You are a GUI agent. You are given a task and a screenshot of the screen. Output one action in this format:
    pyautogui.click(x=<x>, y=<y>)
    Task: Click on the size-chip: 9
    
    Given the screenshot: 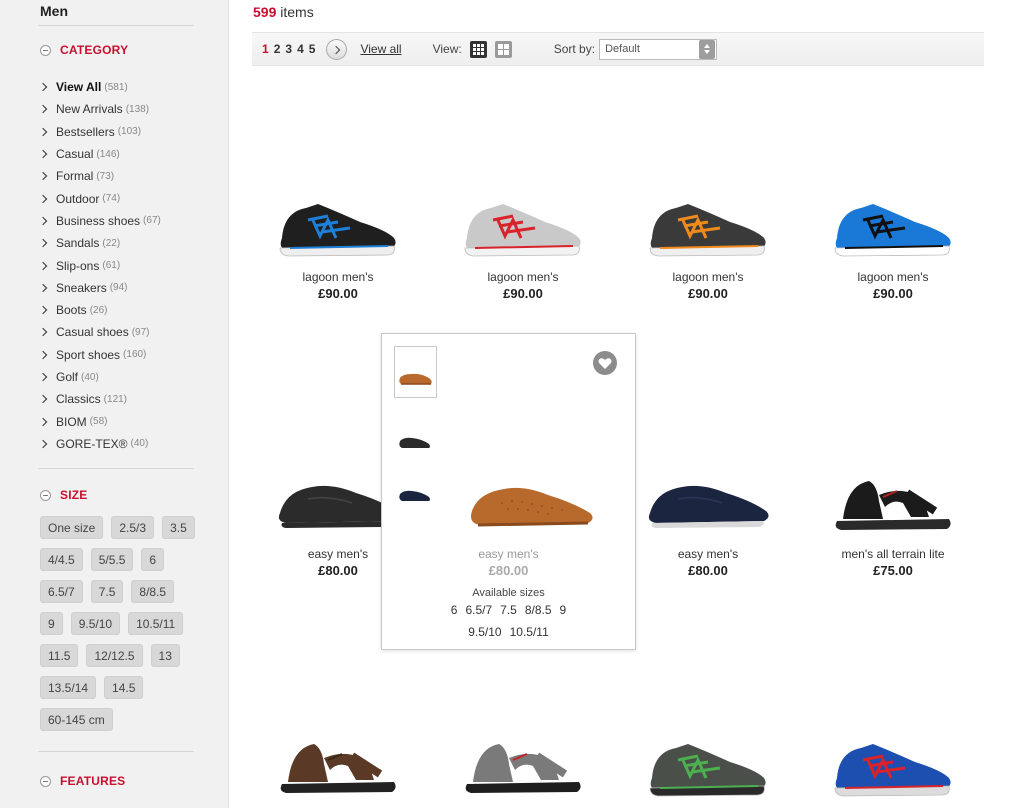 What is the action you would take?
    pyautogui.click(x=51, y=623)
    